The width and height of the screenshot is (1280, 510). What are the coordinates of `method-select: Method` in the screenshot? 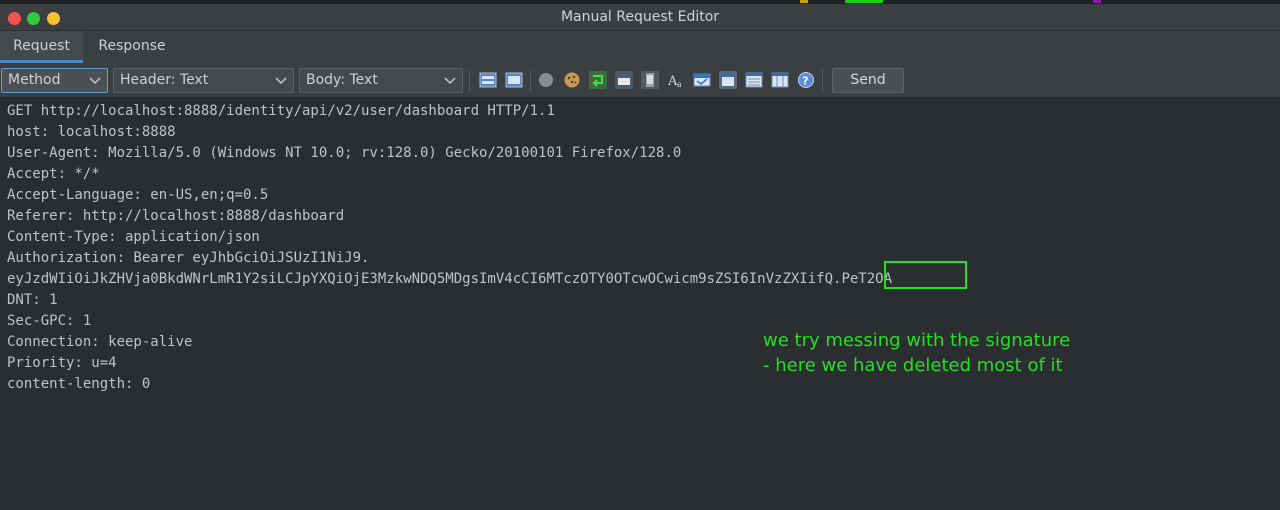 It's located at (54, 80).